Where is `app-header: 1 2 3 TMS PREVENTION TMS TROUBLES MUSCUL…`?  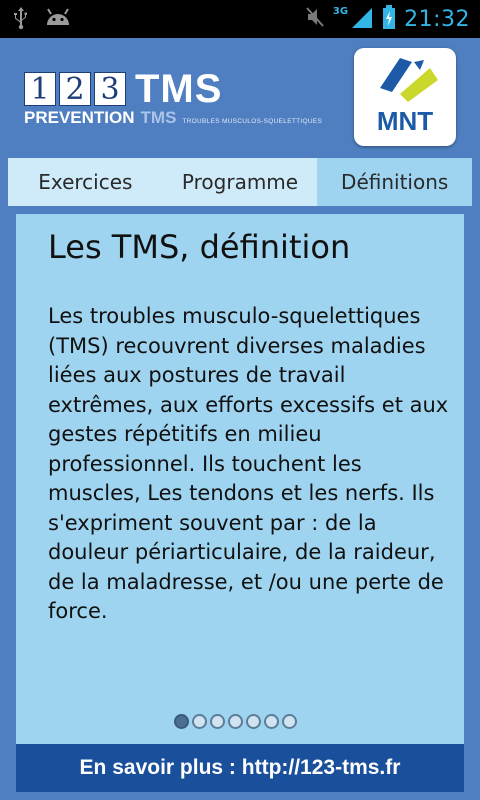
app-header: 1 2 3 TMS PREVENTION TMS TROUBLES MUSCUL… is located at coordinates (240, 97).